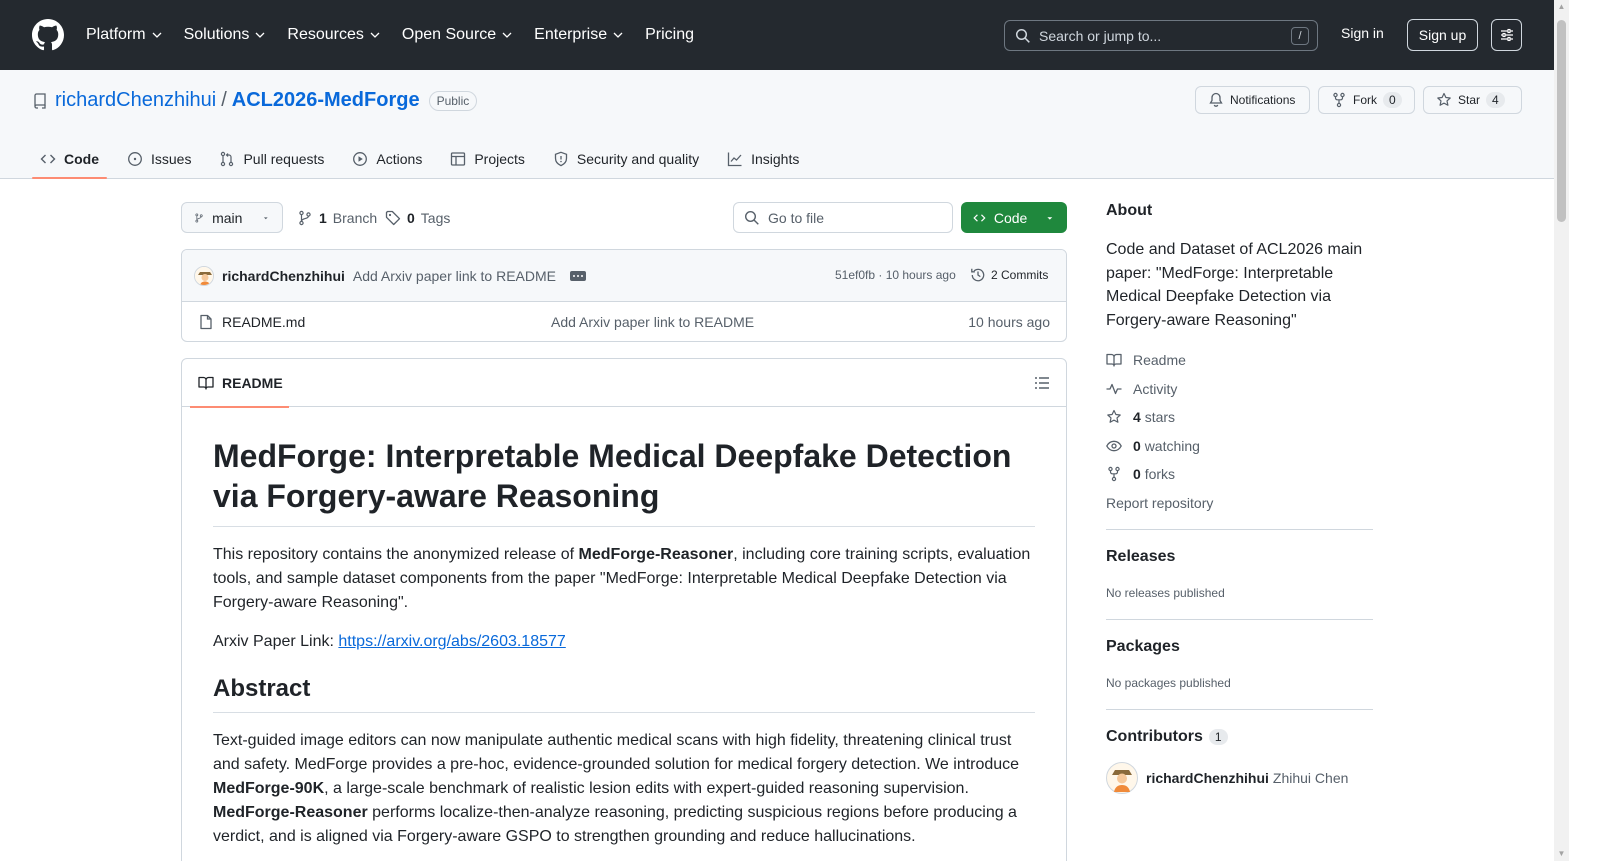 This screenshot has height=861, width=1600. I want to click on file-name-link: README.md, so click(263, 322).